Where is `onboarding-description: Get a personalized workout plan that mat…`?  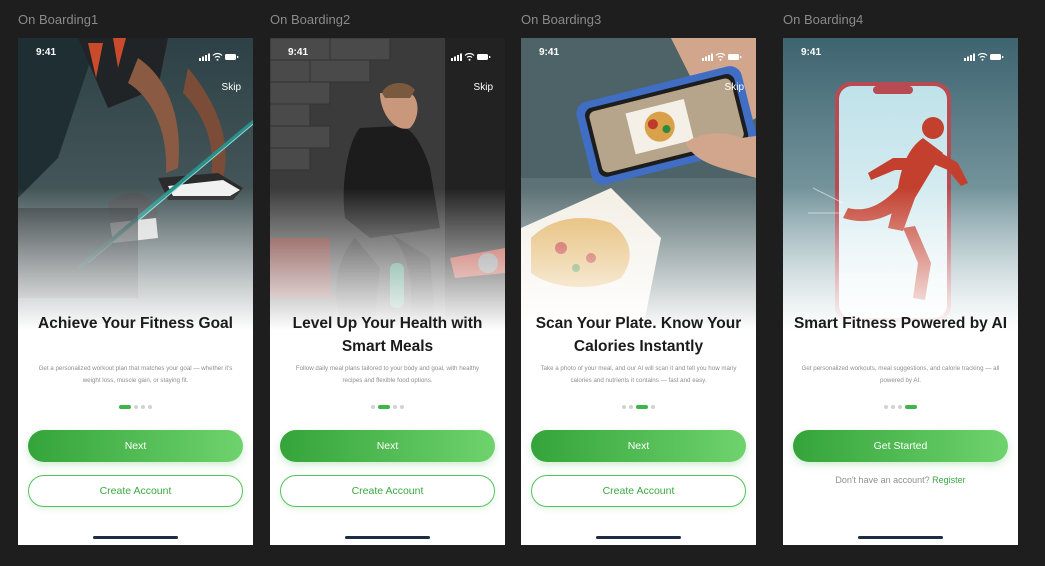 onboarding-description: Get a personalized workout plan that mat… is located at coordinates (135, 374).